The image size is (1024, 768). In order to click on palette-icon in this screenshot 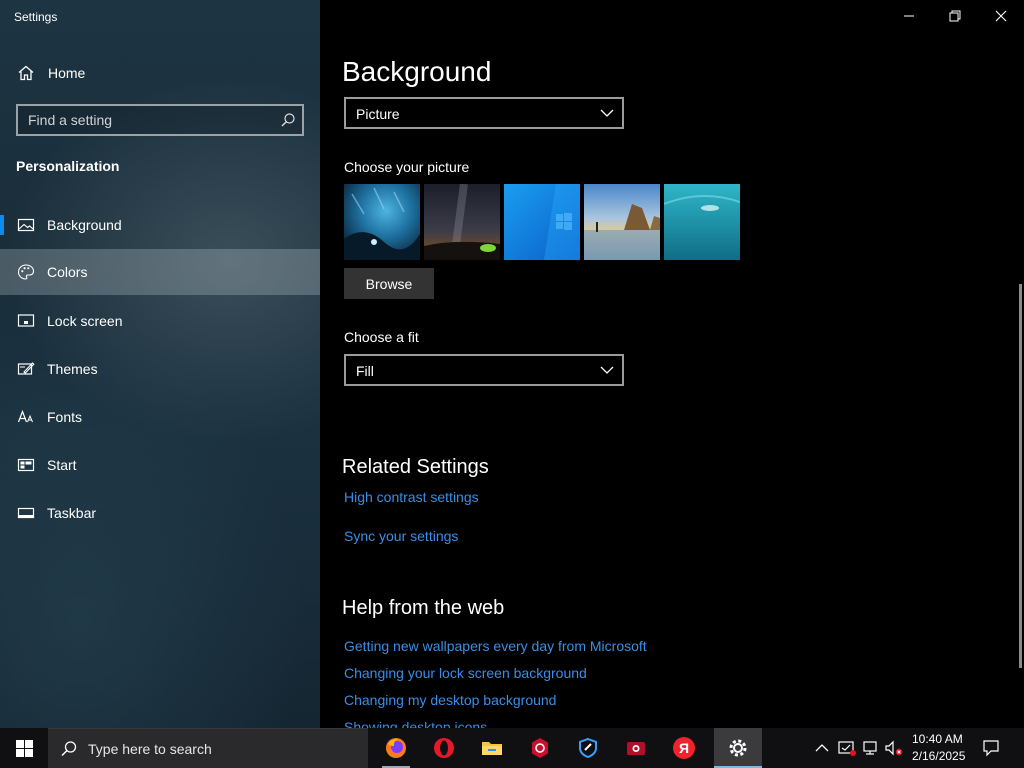, I will do `click(26, 272)`.